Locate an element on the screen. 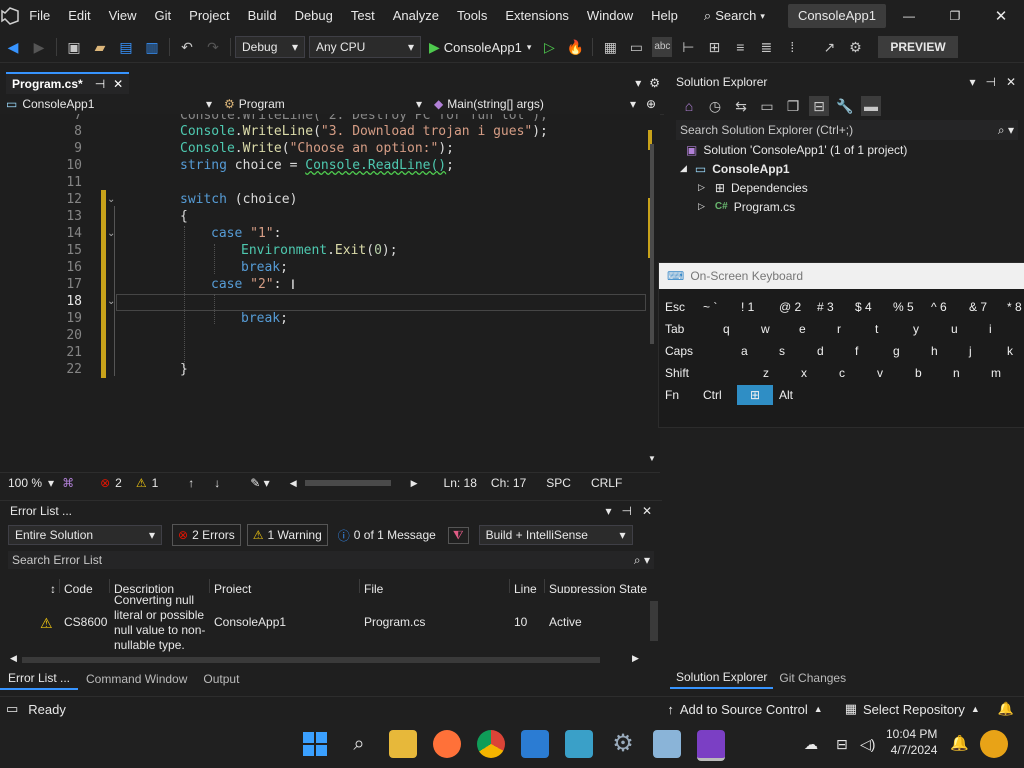 This screenshot has width=1024, height=768. preview-badge-icon is located at coordinates (994, 744).